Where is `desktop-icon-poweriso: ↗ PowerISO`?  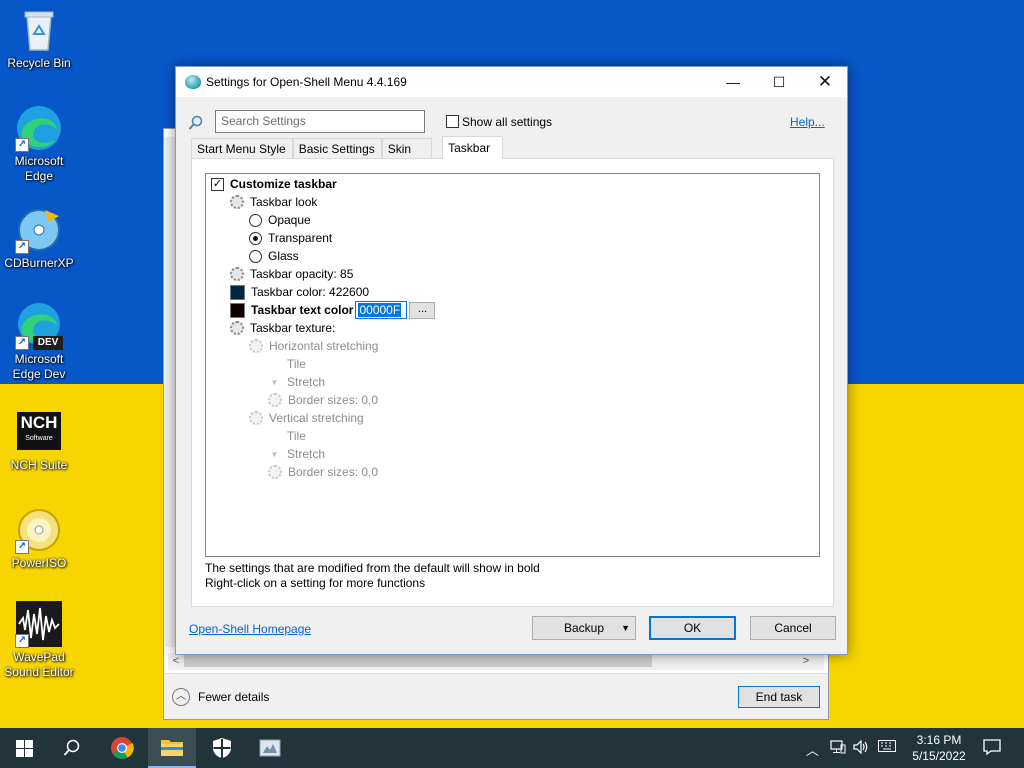
desktop-icon-poweriso: ↗ PowerISO is located at coordinates (39, 538).